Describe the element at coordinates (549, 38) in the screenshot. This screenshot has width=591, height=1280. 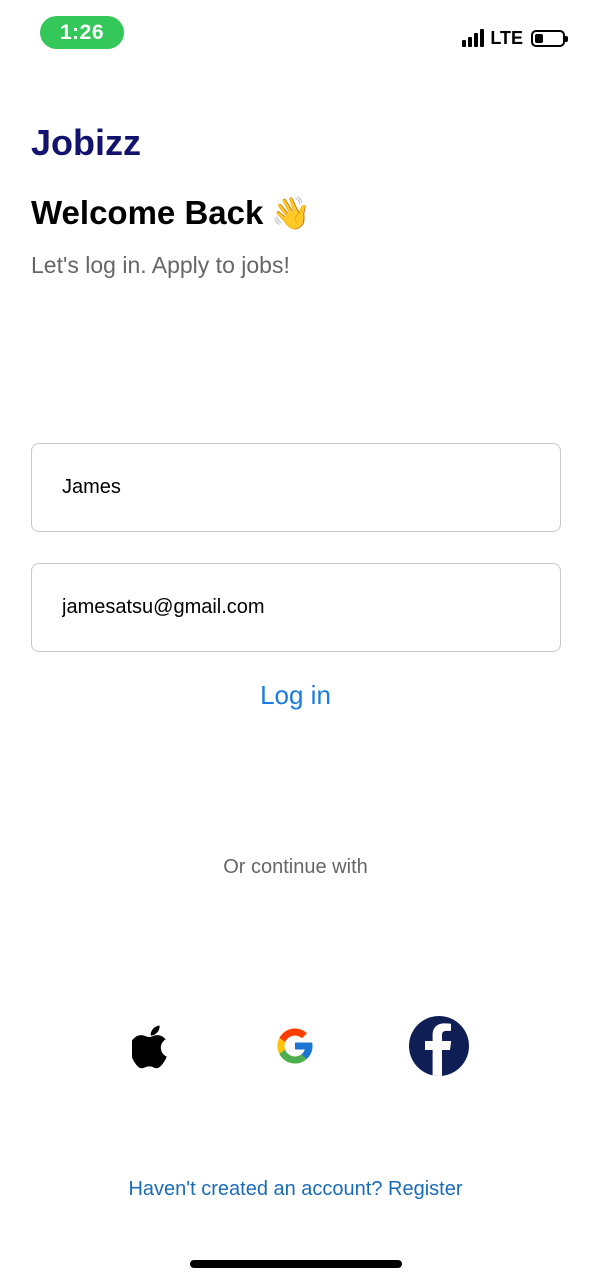
I see `battery-icon` at that location.